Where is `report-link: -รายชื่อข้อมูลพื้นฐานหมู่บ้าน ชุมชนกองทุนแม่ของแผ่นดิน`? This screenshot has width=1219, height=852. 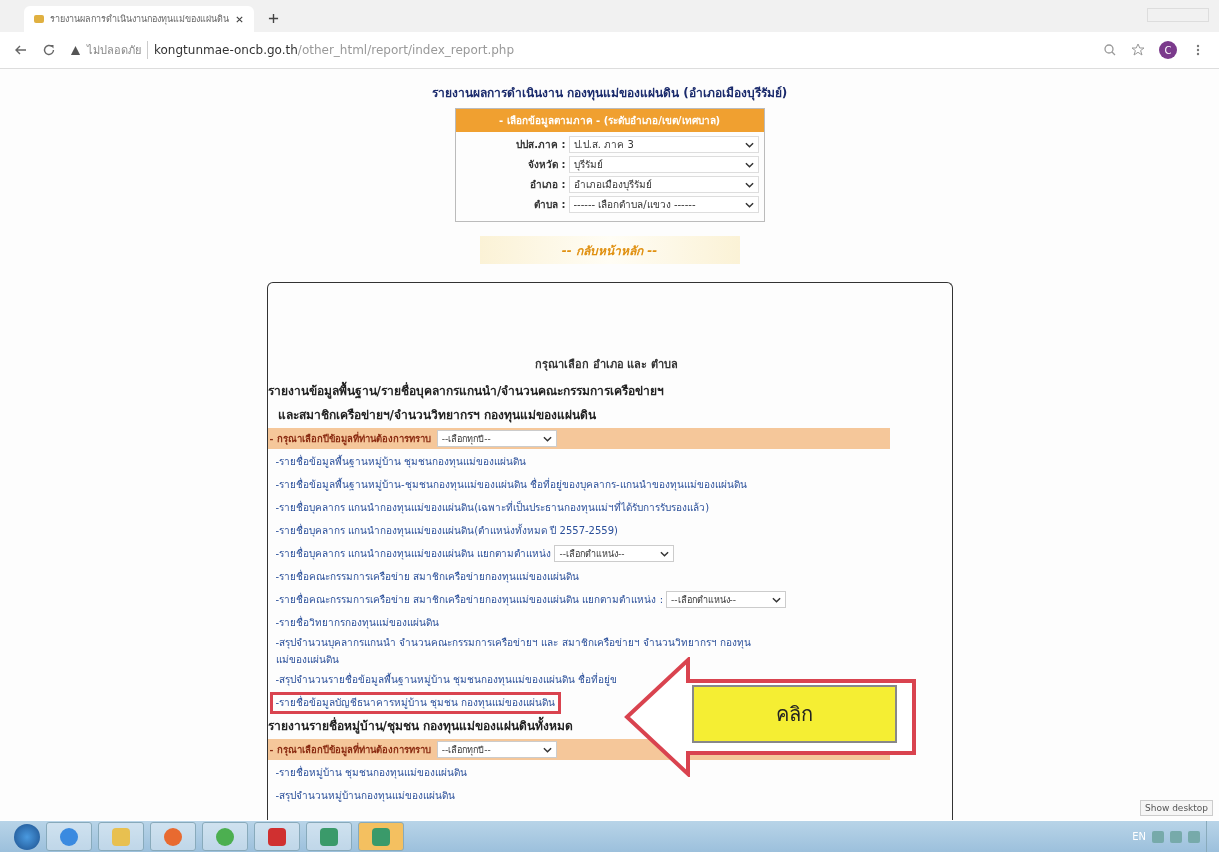
report-link: -รายชื่อข้อมูลพื้นฐานหมู่บ้าน ชุมชนกองทุนแม่ของแผ่นดิน is located at coordinates (401, 461).